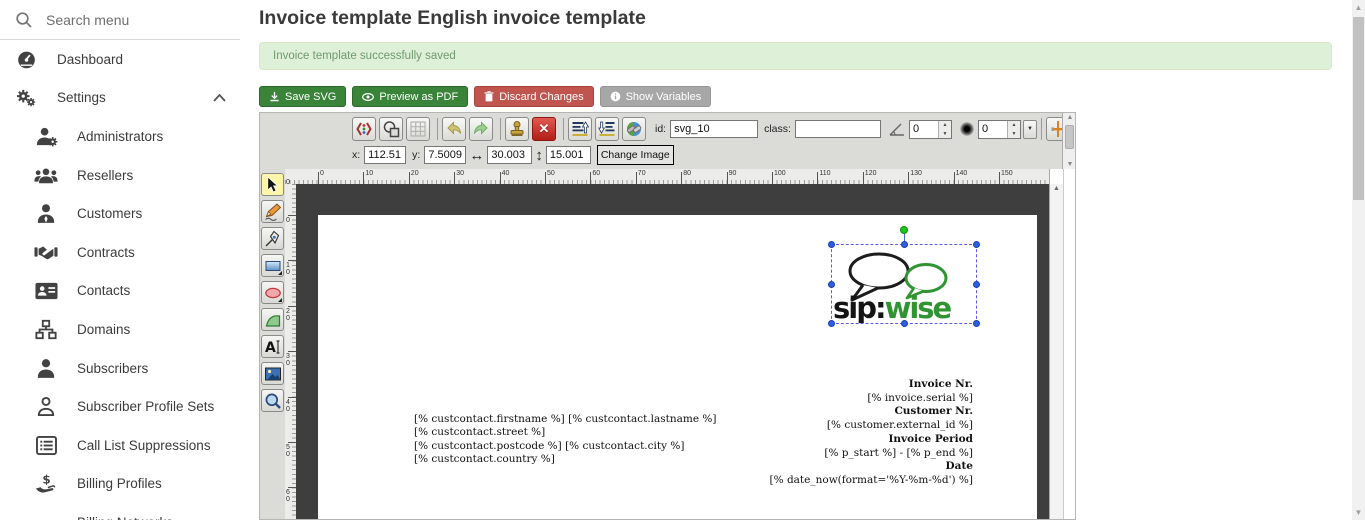  What do you see at coordinates (1358, 260) in the screenshot?
I see `browser-scrollbar: ▲ ▼` at bounding box center [1358, 260].